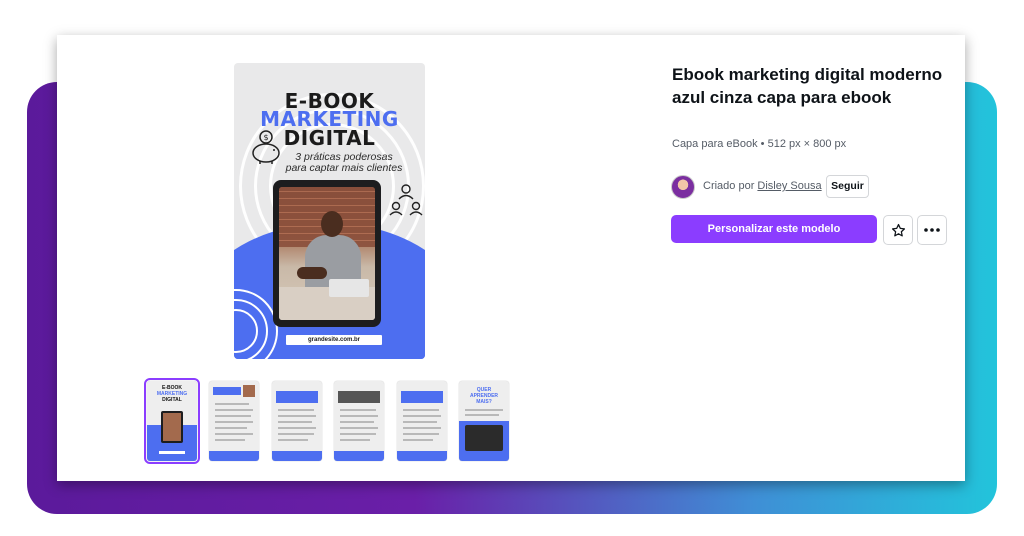 Image resolution: width=1024 pixels, height=536 pixels. I want to click on thumbnail-page-6: QUER APRENDER MAIS?, so click(484, 421).